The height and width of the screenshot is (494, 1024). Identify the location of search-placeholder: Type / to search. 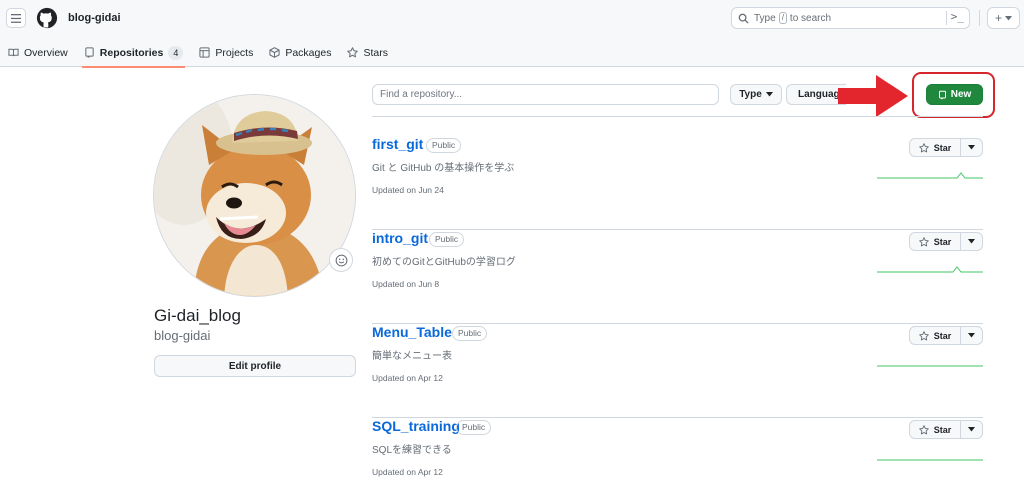
(792, 18).